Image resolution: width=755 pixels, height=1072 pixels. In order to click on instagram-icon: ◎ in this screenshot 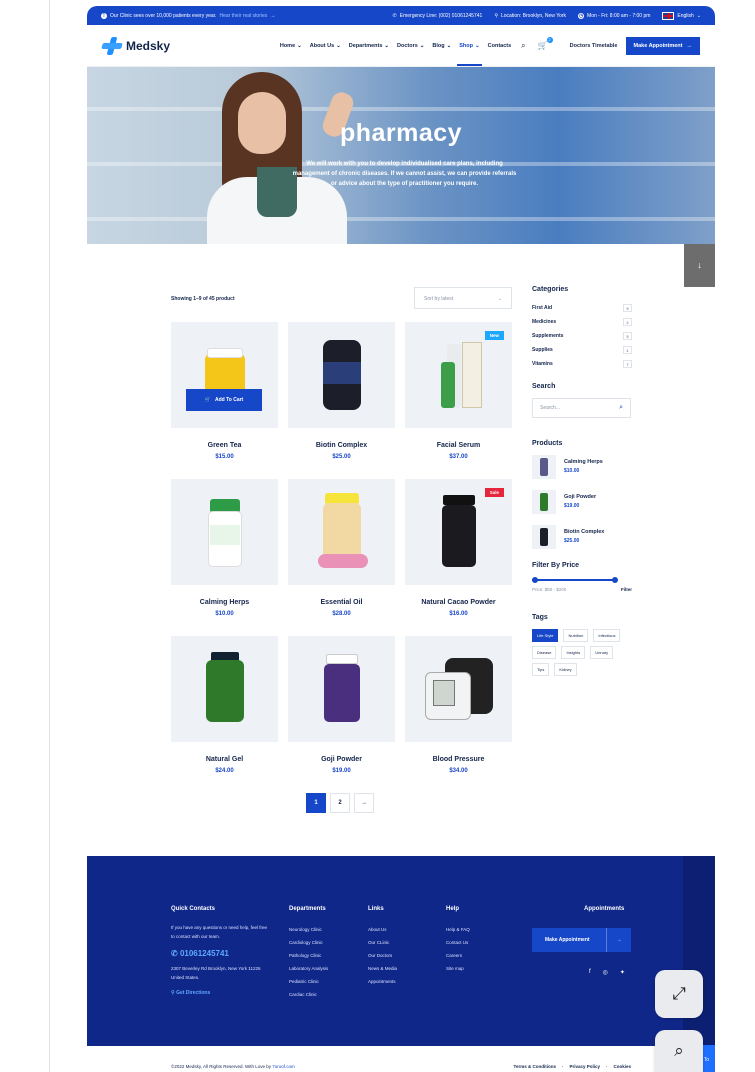, I will do `click(605, 972)`.